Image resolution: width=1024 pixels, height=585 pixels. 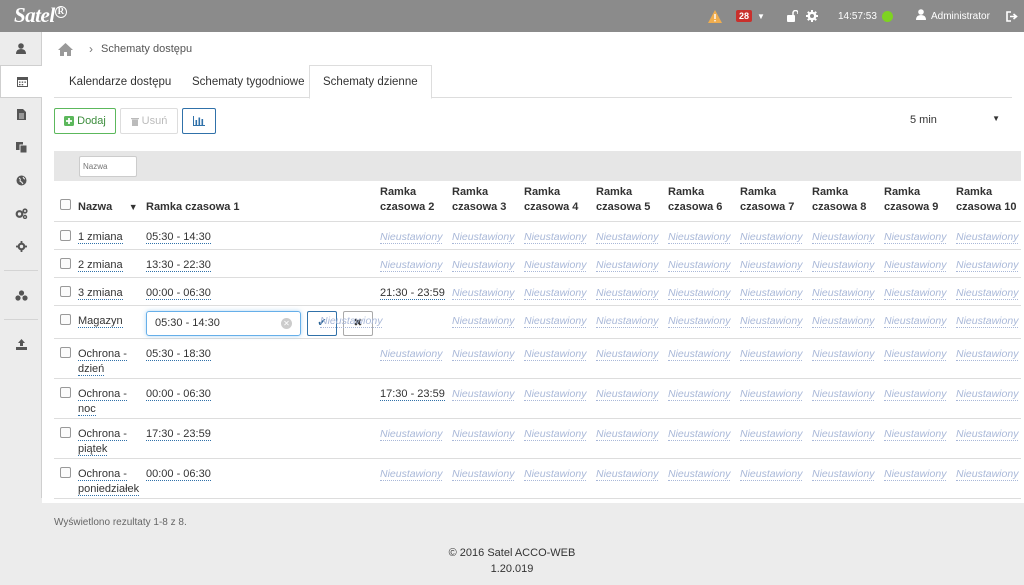 What do you see at coordinates (109, 481) in the screenshot?
I see `scheme-name-link: Ochrona - poniedziałek` at bounding box center [109, 481].